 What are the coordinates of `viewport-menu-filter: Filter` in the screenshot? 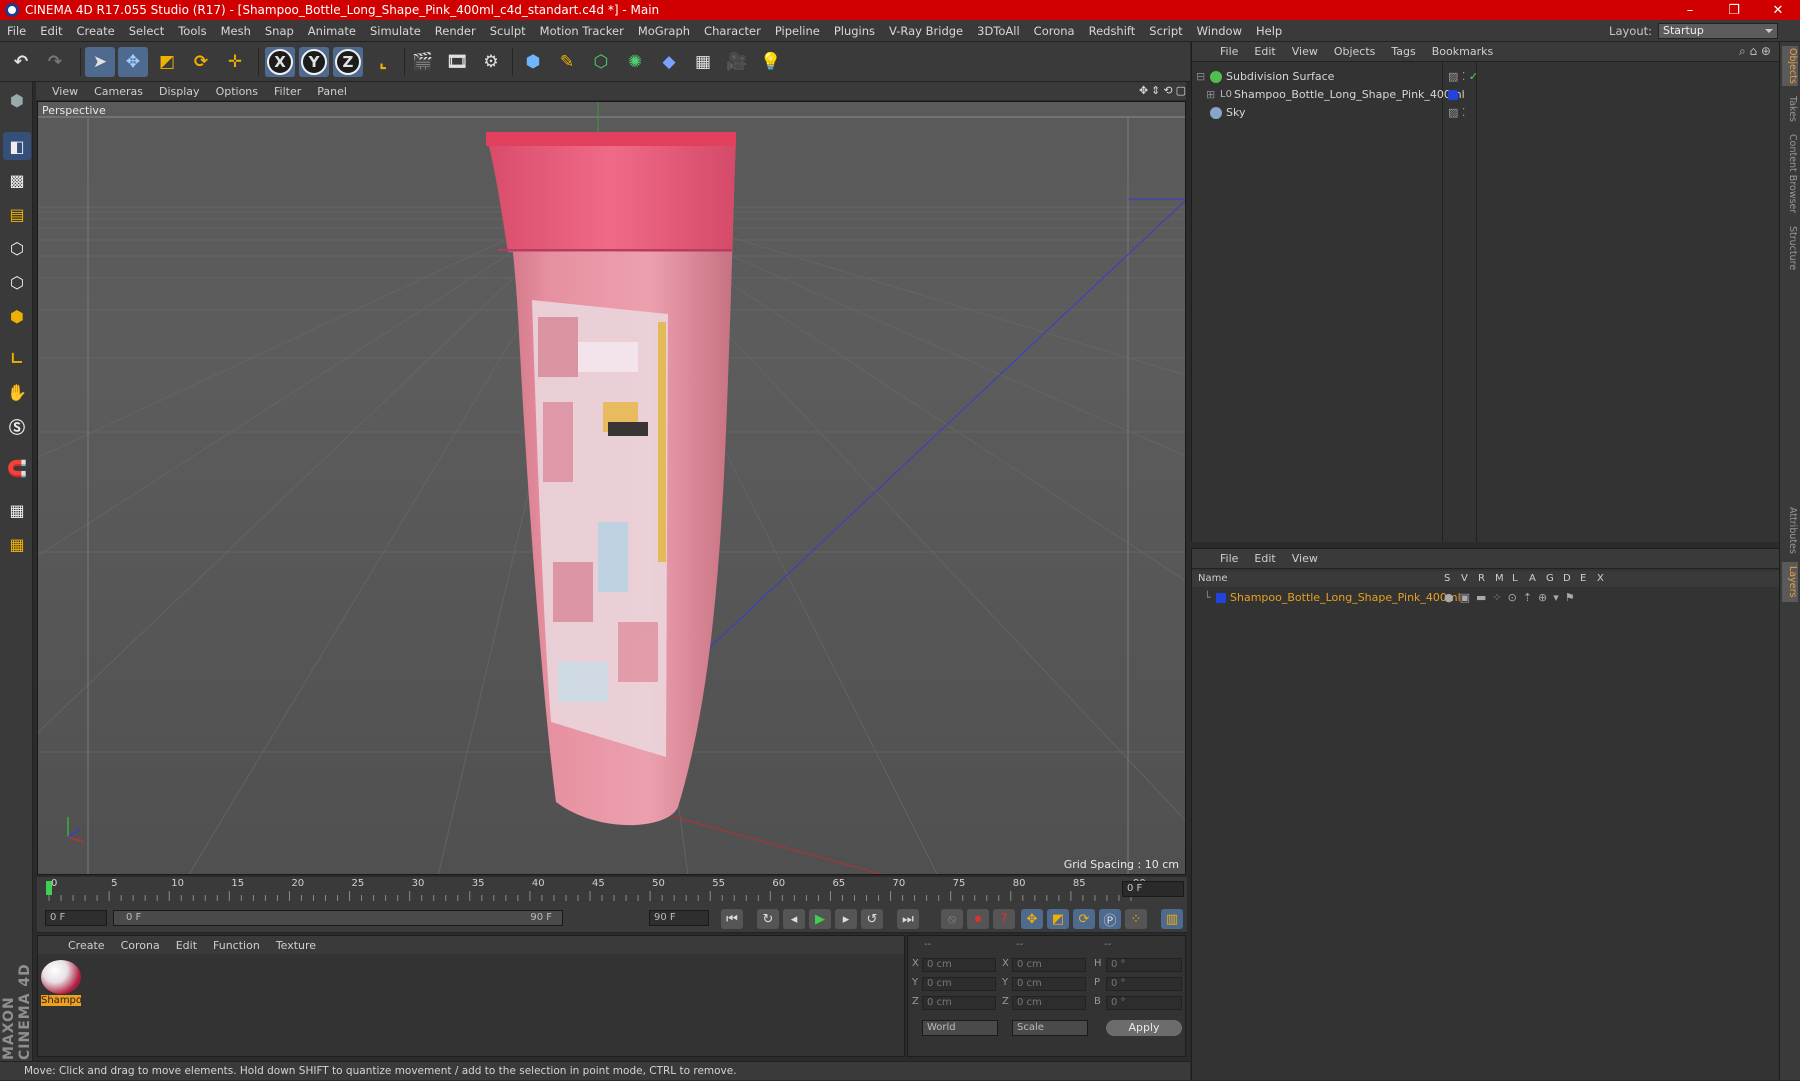 It's located at (287, 91).